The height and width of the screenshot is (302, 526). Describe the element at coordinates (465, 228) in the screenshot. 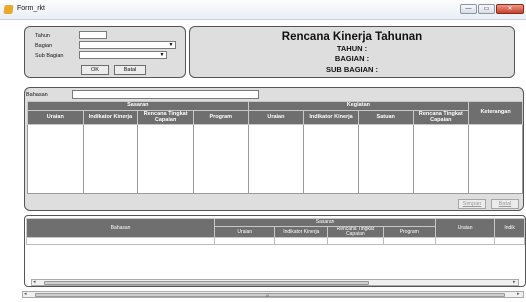

I see `col-lower-uraian-2: Uraian` at that location.